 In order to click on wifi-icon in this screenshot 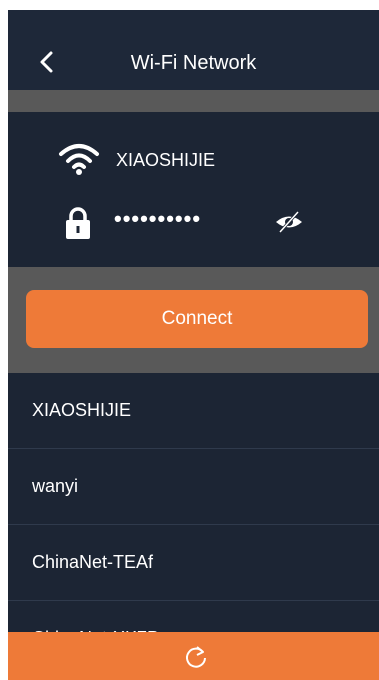, I will do `click(79, 159)`.